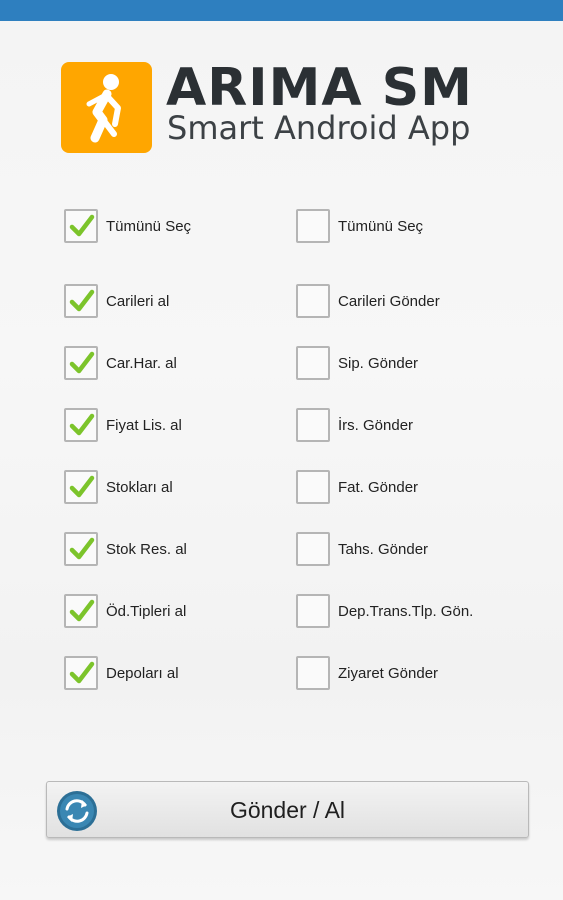  I want to click on checkbox-row-irs-gonder: İrs. Gönder, so click(354, 425).